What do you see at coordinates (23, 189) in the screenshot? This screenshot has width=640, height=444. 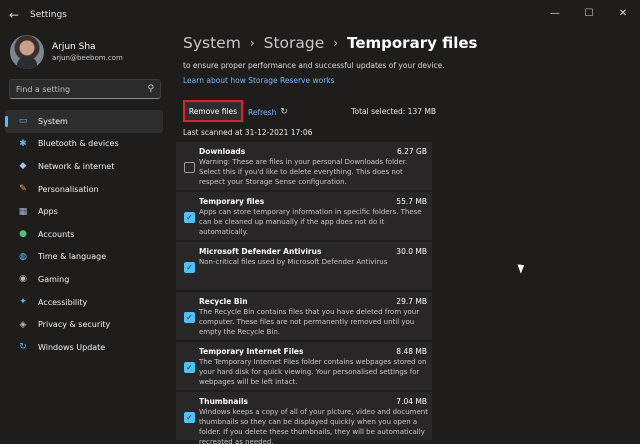 I see `brush-icon: ✎` at bounding box center [23, 189].